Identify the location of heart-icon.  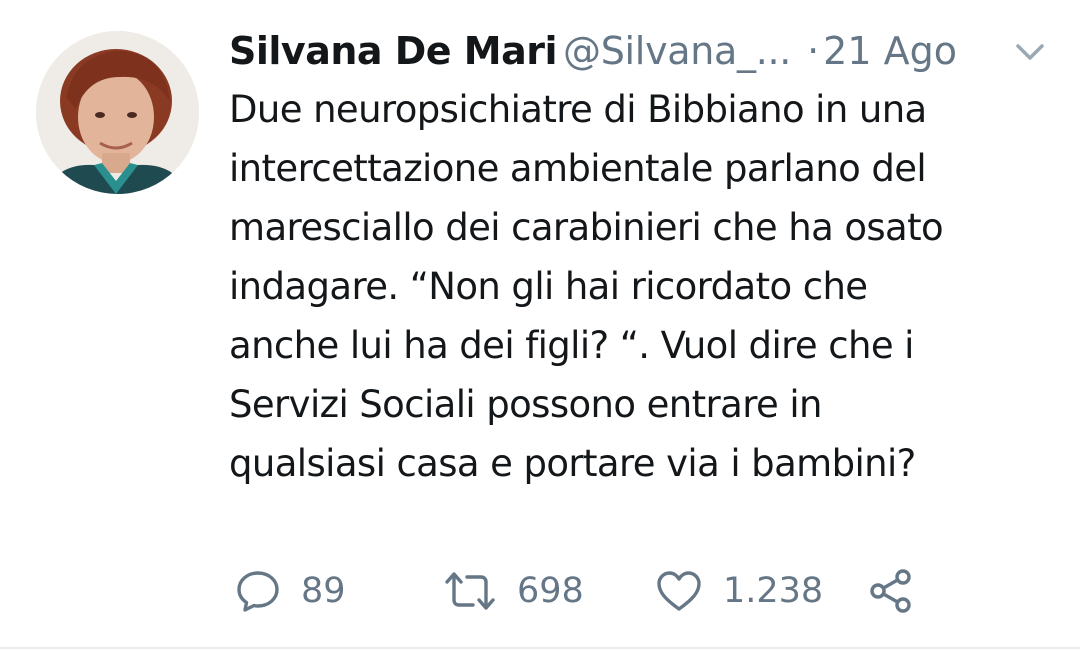
(679, 591).